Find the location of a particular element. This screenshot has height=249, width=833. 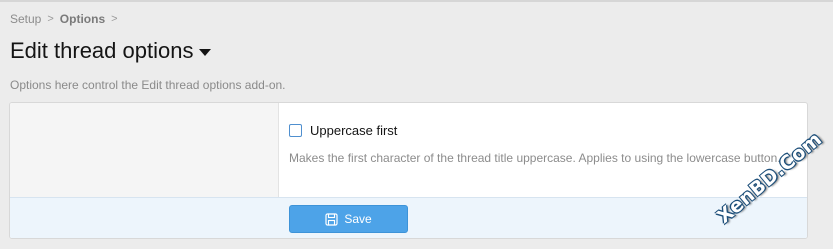

title-row: Edit thread options is located at coordinates (111, 51).